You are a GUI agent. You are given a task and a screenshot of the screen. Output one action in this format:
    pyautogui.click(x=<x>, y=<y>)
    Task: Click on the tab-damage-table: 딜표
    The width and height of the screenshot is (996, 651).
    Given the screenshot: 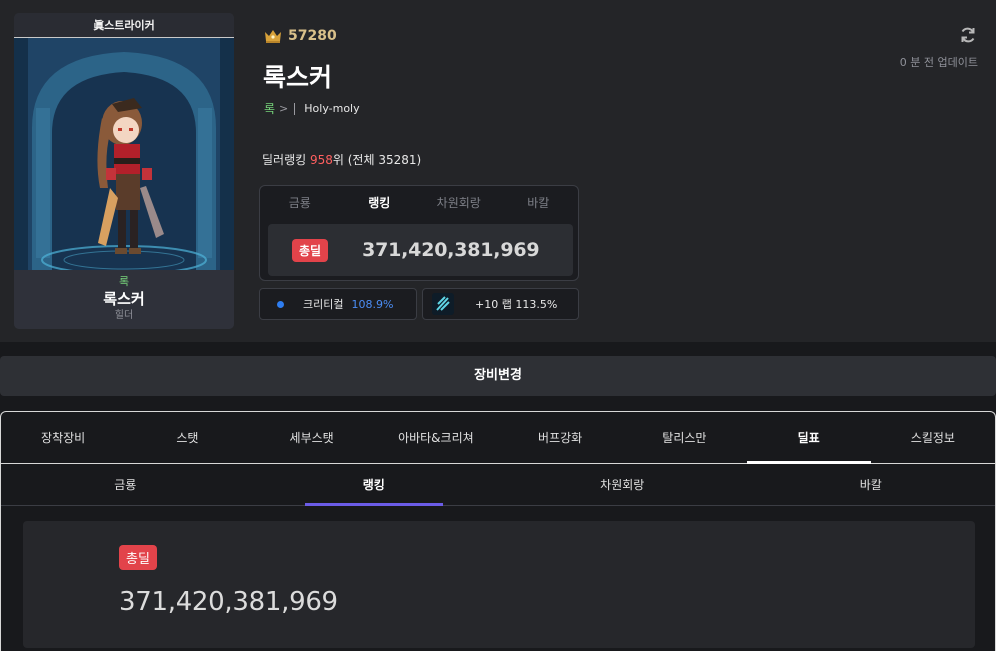 What is the action you would take?
    pyautogui.click(x=809, y=438)
    